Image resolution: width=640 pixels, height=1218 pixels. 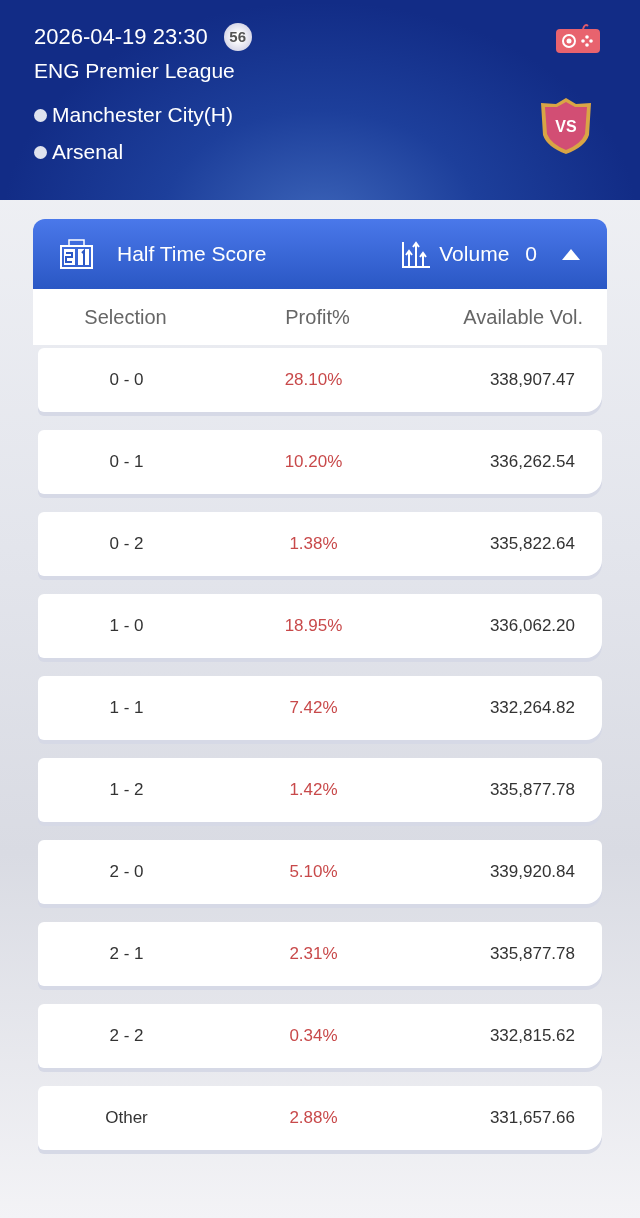 What do you see at coordinates (126, 626) in the screenshot?
I see `selection-cell-text: 1 - 0` at bounding box center [126, 626].